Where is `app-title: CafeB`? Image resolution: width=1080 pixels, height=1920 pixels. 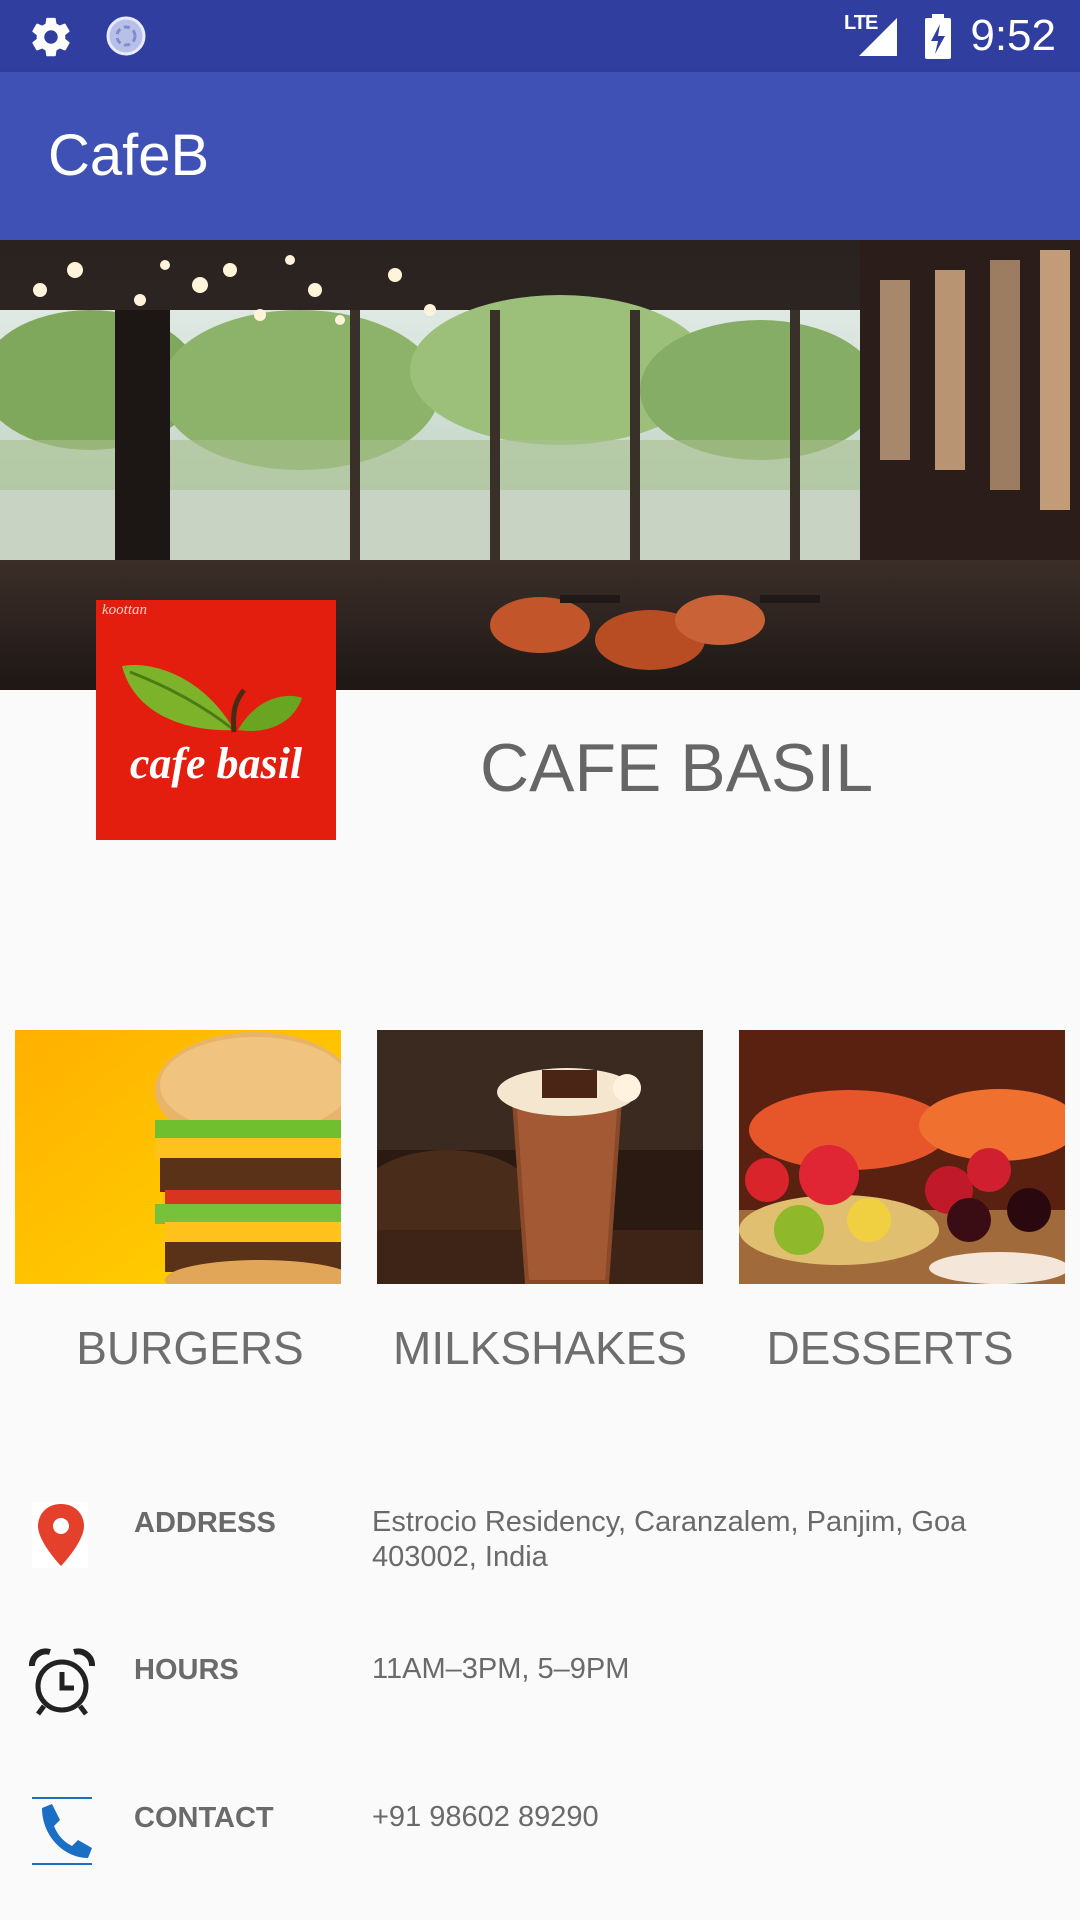 app-title: CafeB is located at coordinates (129, 155).